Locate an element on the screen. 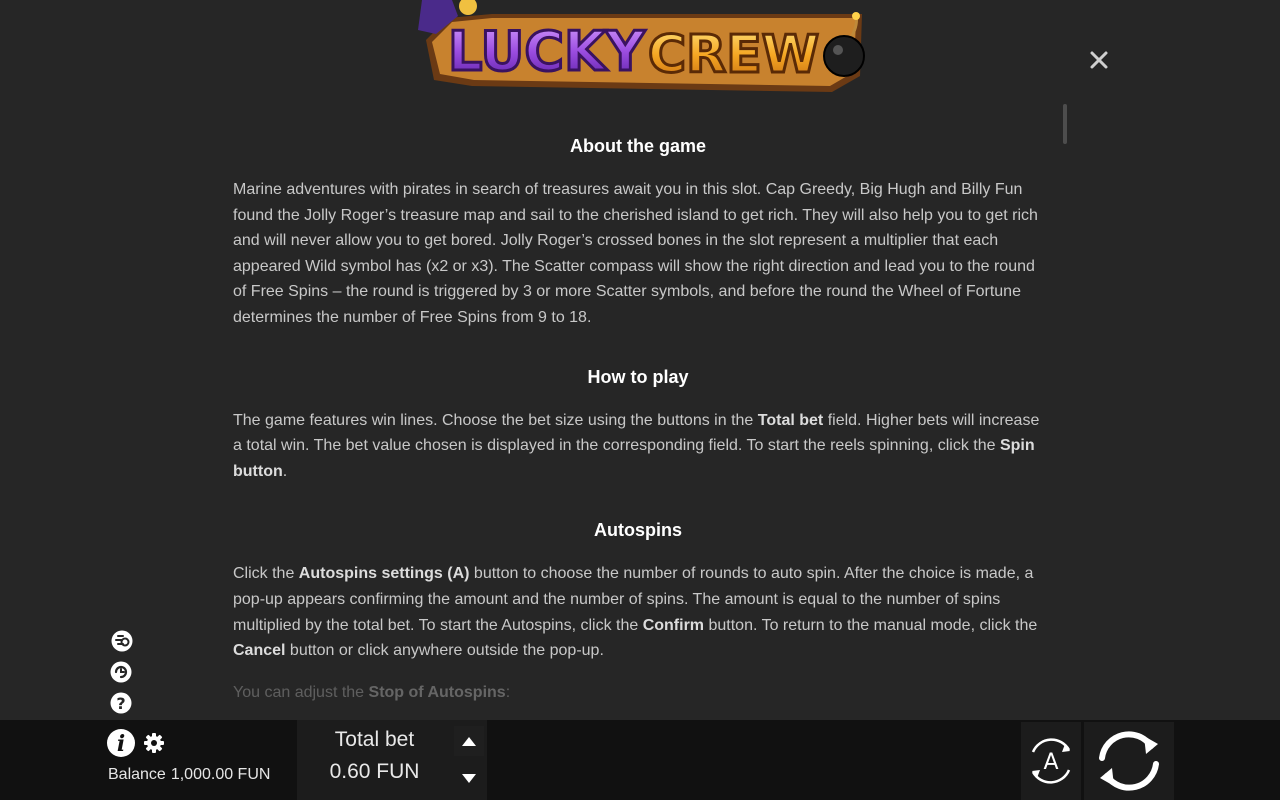 This screenshot has width=1280, height=800. gear-icon is located at coordinates (154, 743).